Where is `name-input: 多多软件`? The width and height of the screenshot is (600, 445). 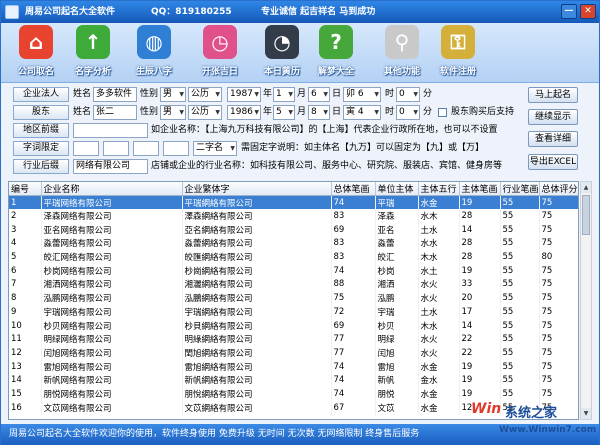 name-input: 多多软件 is located at coordinates (115, 94).